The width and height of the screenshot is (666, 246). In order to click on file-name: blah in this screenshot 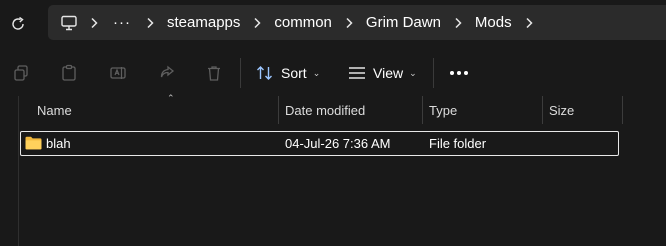, I will do `click(58, 143)`.